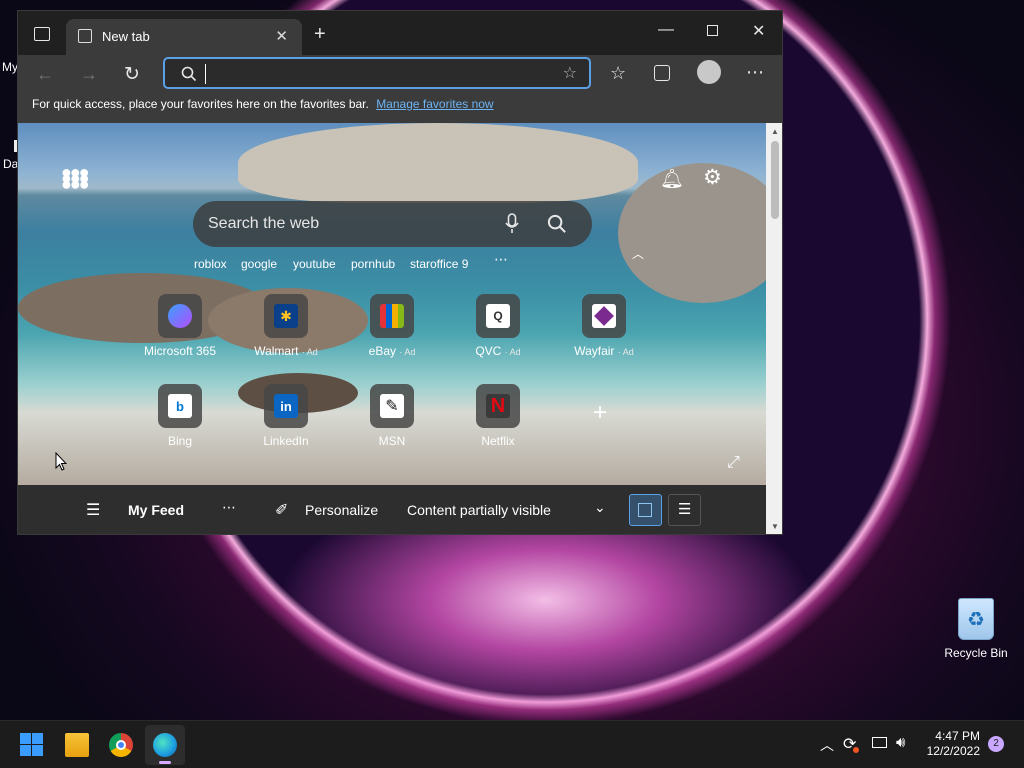 This screenshot has width=1024, height=768. What do you see at coordinates (638, 253) in the screenshot?
I see `collapse-chevron-up-icon: ︿` at bounding box center [638, 253].